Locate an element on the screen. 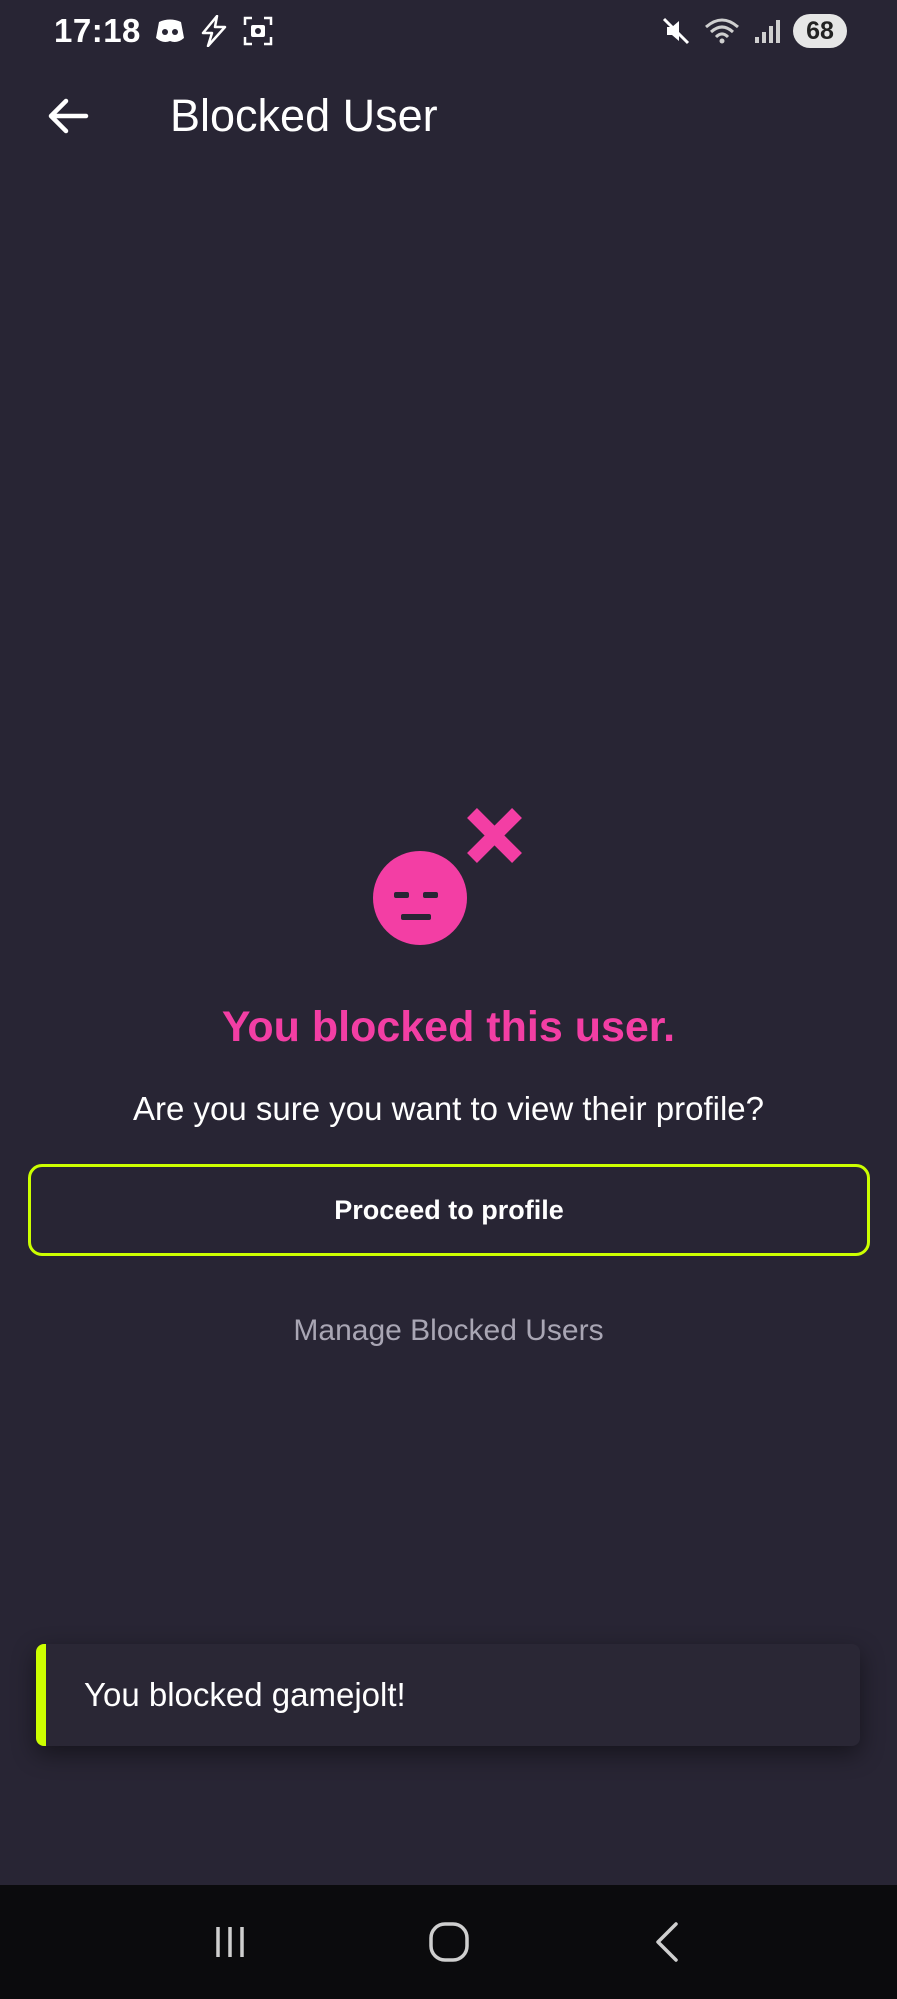 The height and width of the screenshot is (1999, 897). signal-icon is located at coordinates (767, 31).